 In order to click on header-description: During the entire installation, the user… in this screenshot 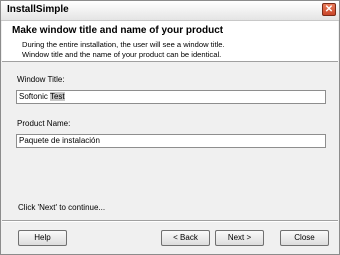, I will do `click(123, 50)`.